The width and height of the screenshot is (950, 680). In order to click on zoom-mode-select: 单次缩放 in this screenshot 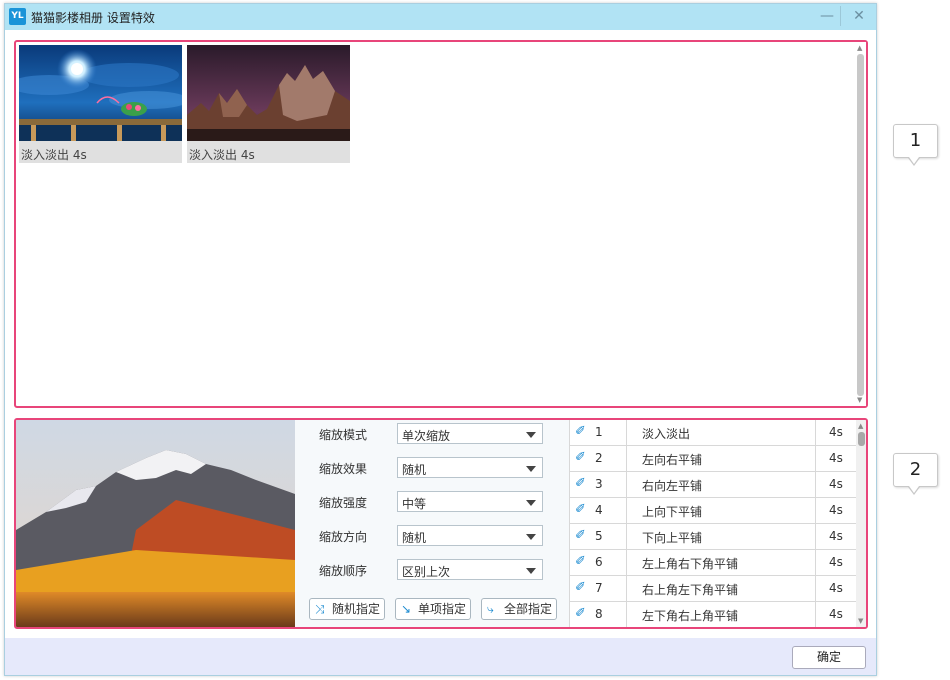, I will do `click(470, 433)`.